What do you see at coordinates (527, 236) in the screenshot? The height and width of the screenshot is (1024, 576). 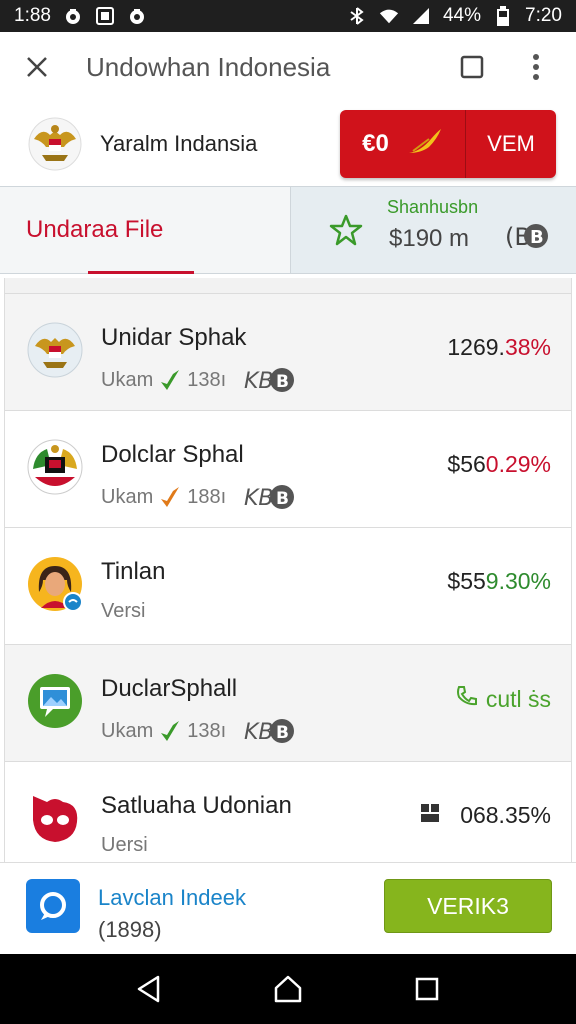 I see `coin-icon: (B B` at bounding box center [527, 236].